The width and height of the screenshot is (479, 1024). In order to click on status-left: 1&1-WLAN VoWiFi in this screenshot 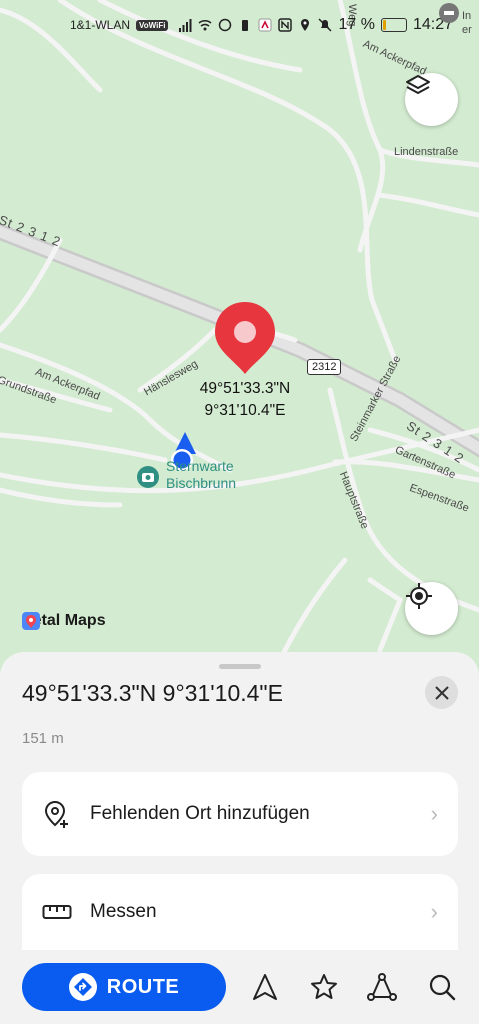, I will do `click(119, 25)`.